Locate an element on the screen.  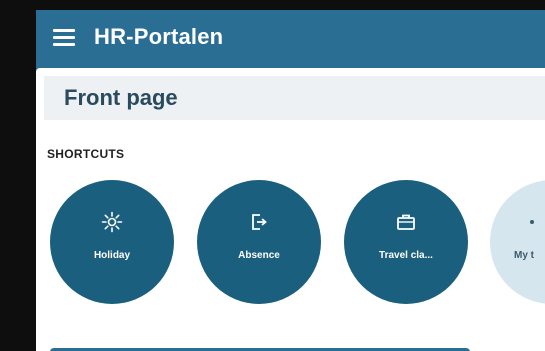
partial-icon is located at coordinates (517, 222).